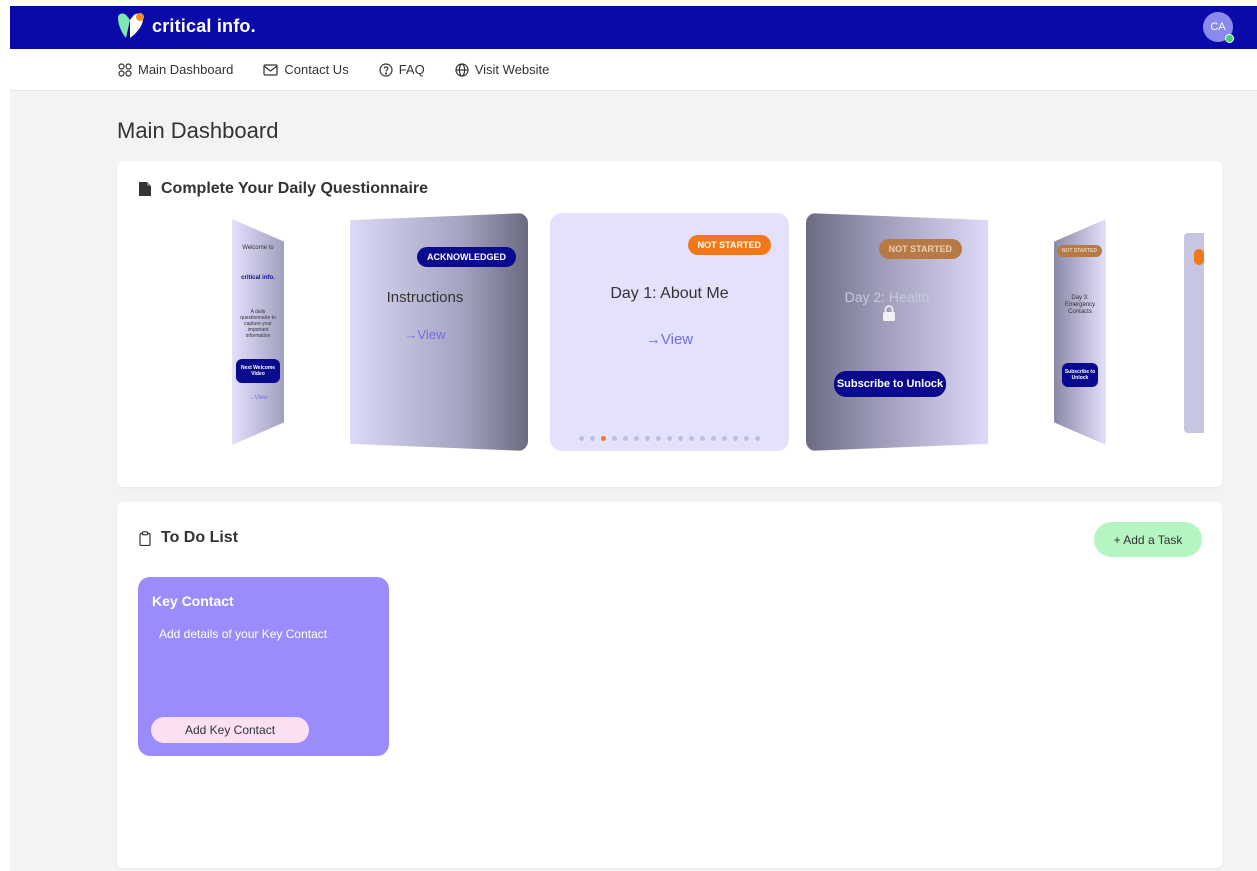 The height and width of the screenshot is (871, 1257). Describe the element at coordinates (512, 69) in the screenshot. I see `nav-label: Visit Website` at that location.